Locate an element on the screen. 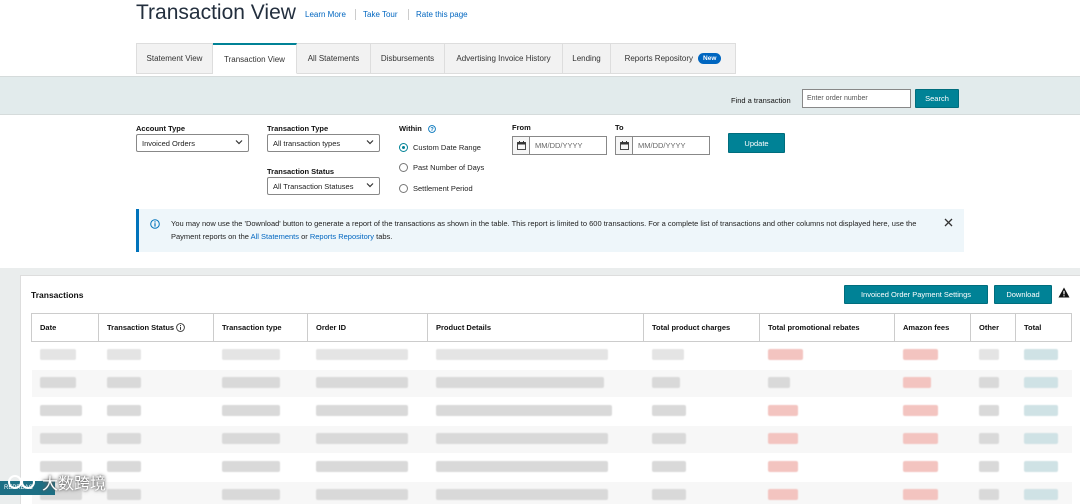  radio-custom-date-range: Custom Date Range is located at coordinates (440, 147).